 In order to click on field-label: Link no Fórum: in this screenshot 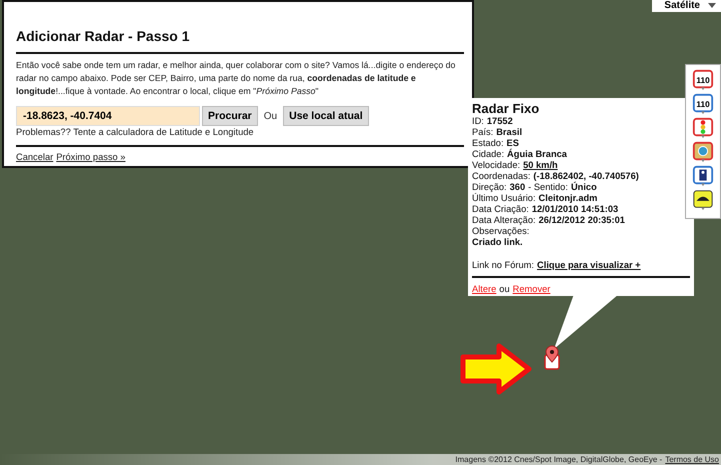, I will do `click(503, 265)`.